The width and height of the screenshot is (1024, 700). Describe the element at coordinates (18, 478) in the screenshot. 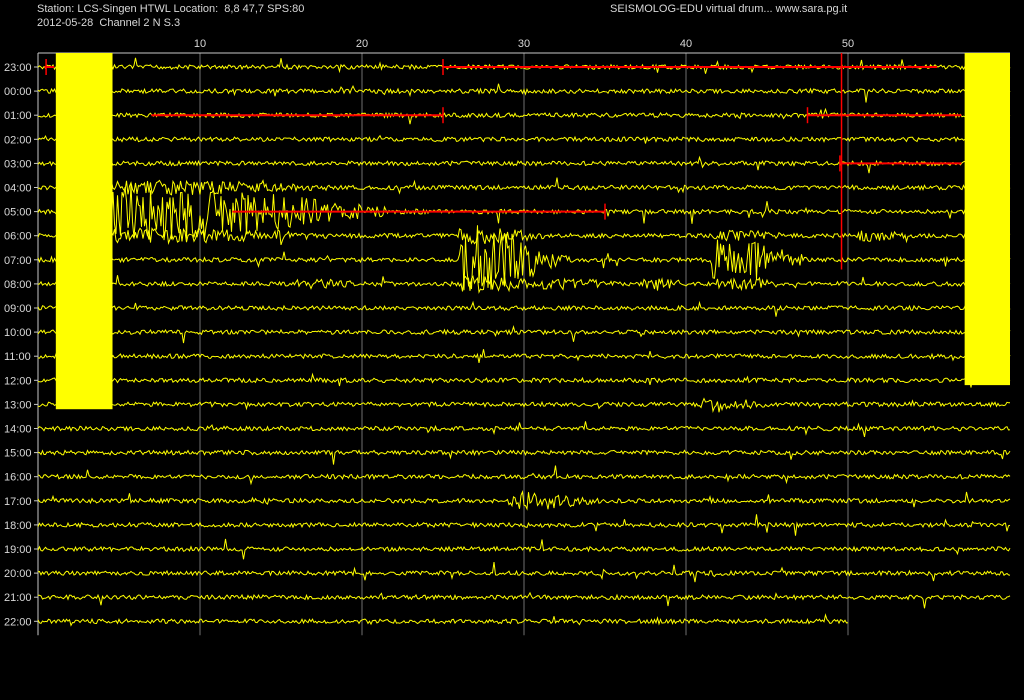

I see `hour-label: 16:00` at that location.